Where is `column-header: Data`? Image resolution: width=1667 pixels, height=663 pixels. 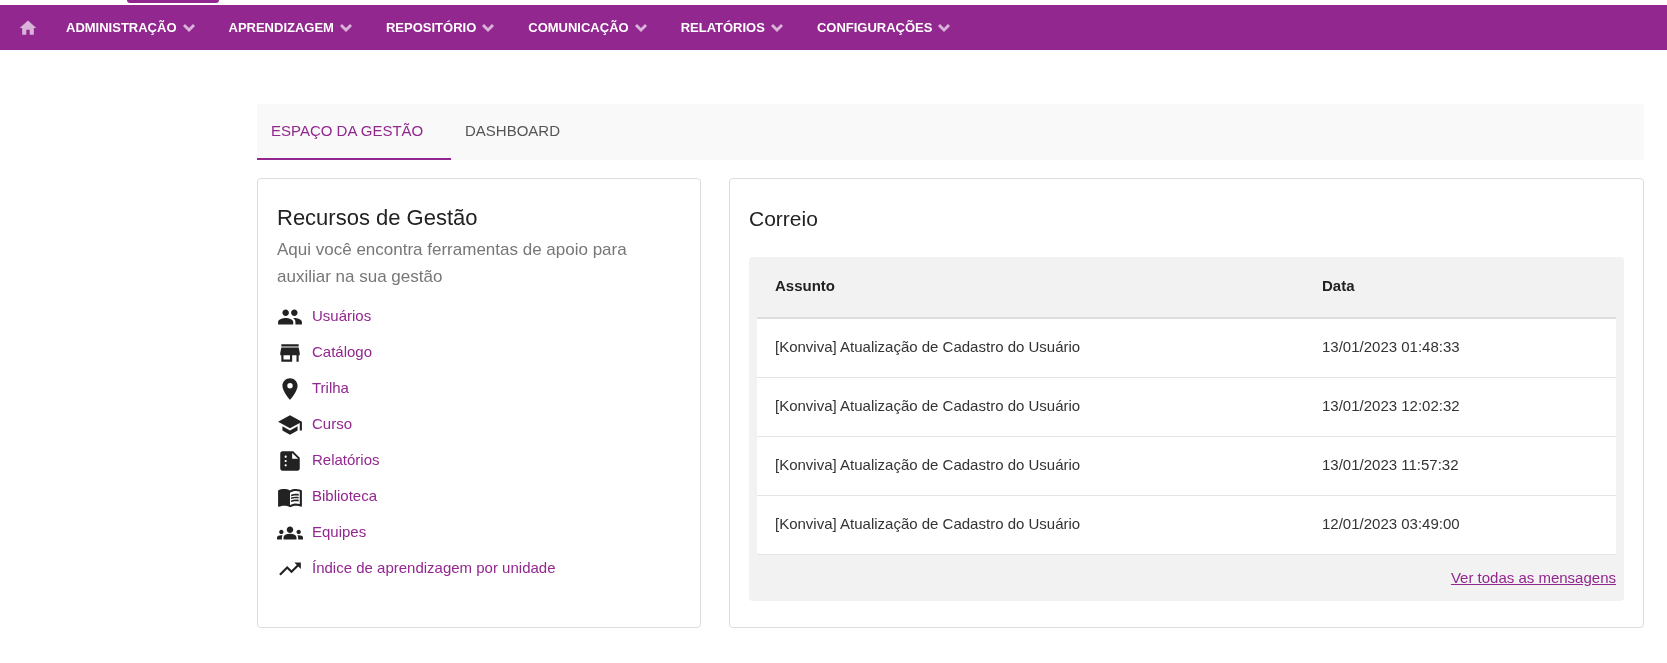
column-header: Data is located at coordinates (1338, 286).